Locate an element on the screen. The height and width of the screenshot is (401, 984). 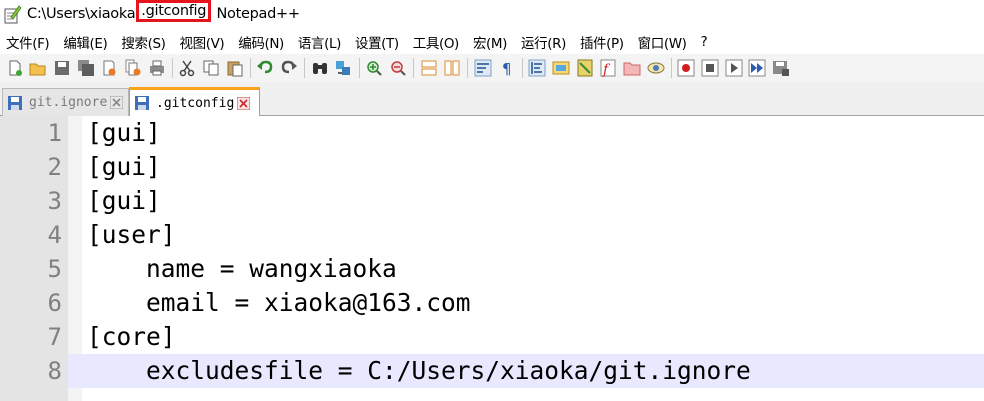
line-number: 8 is located at coordinates (34, 371).